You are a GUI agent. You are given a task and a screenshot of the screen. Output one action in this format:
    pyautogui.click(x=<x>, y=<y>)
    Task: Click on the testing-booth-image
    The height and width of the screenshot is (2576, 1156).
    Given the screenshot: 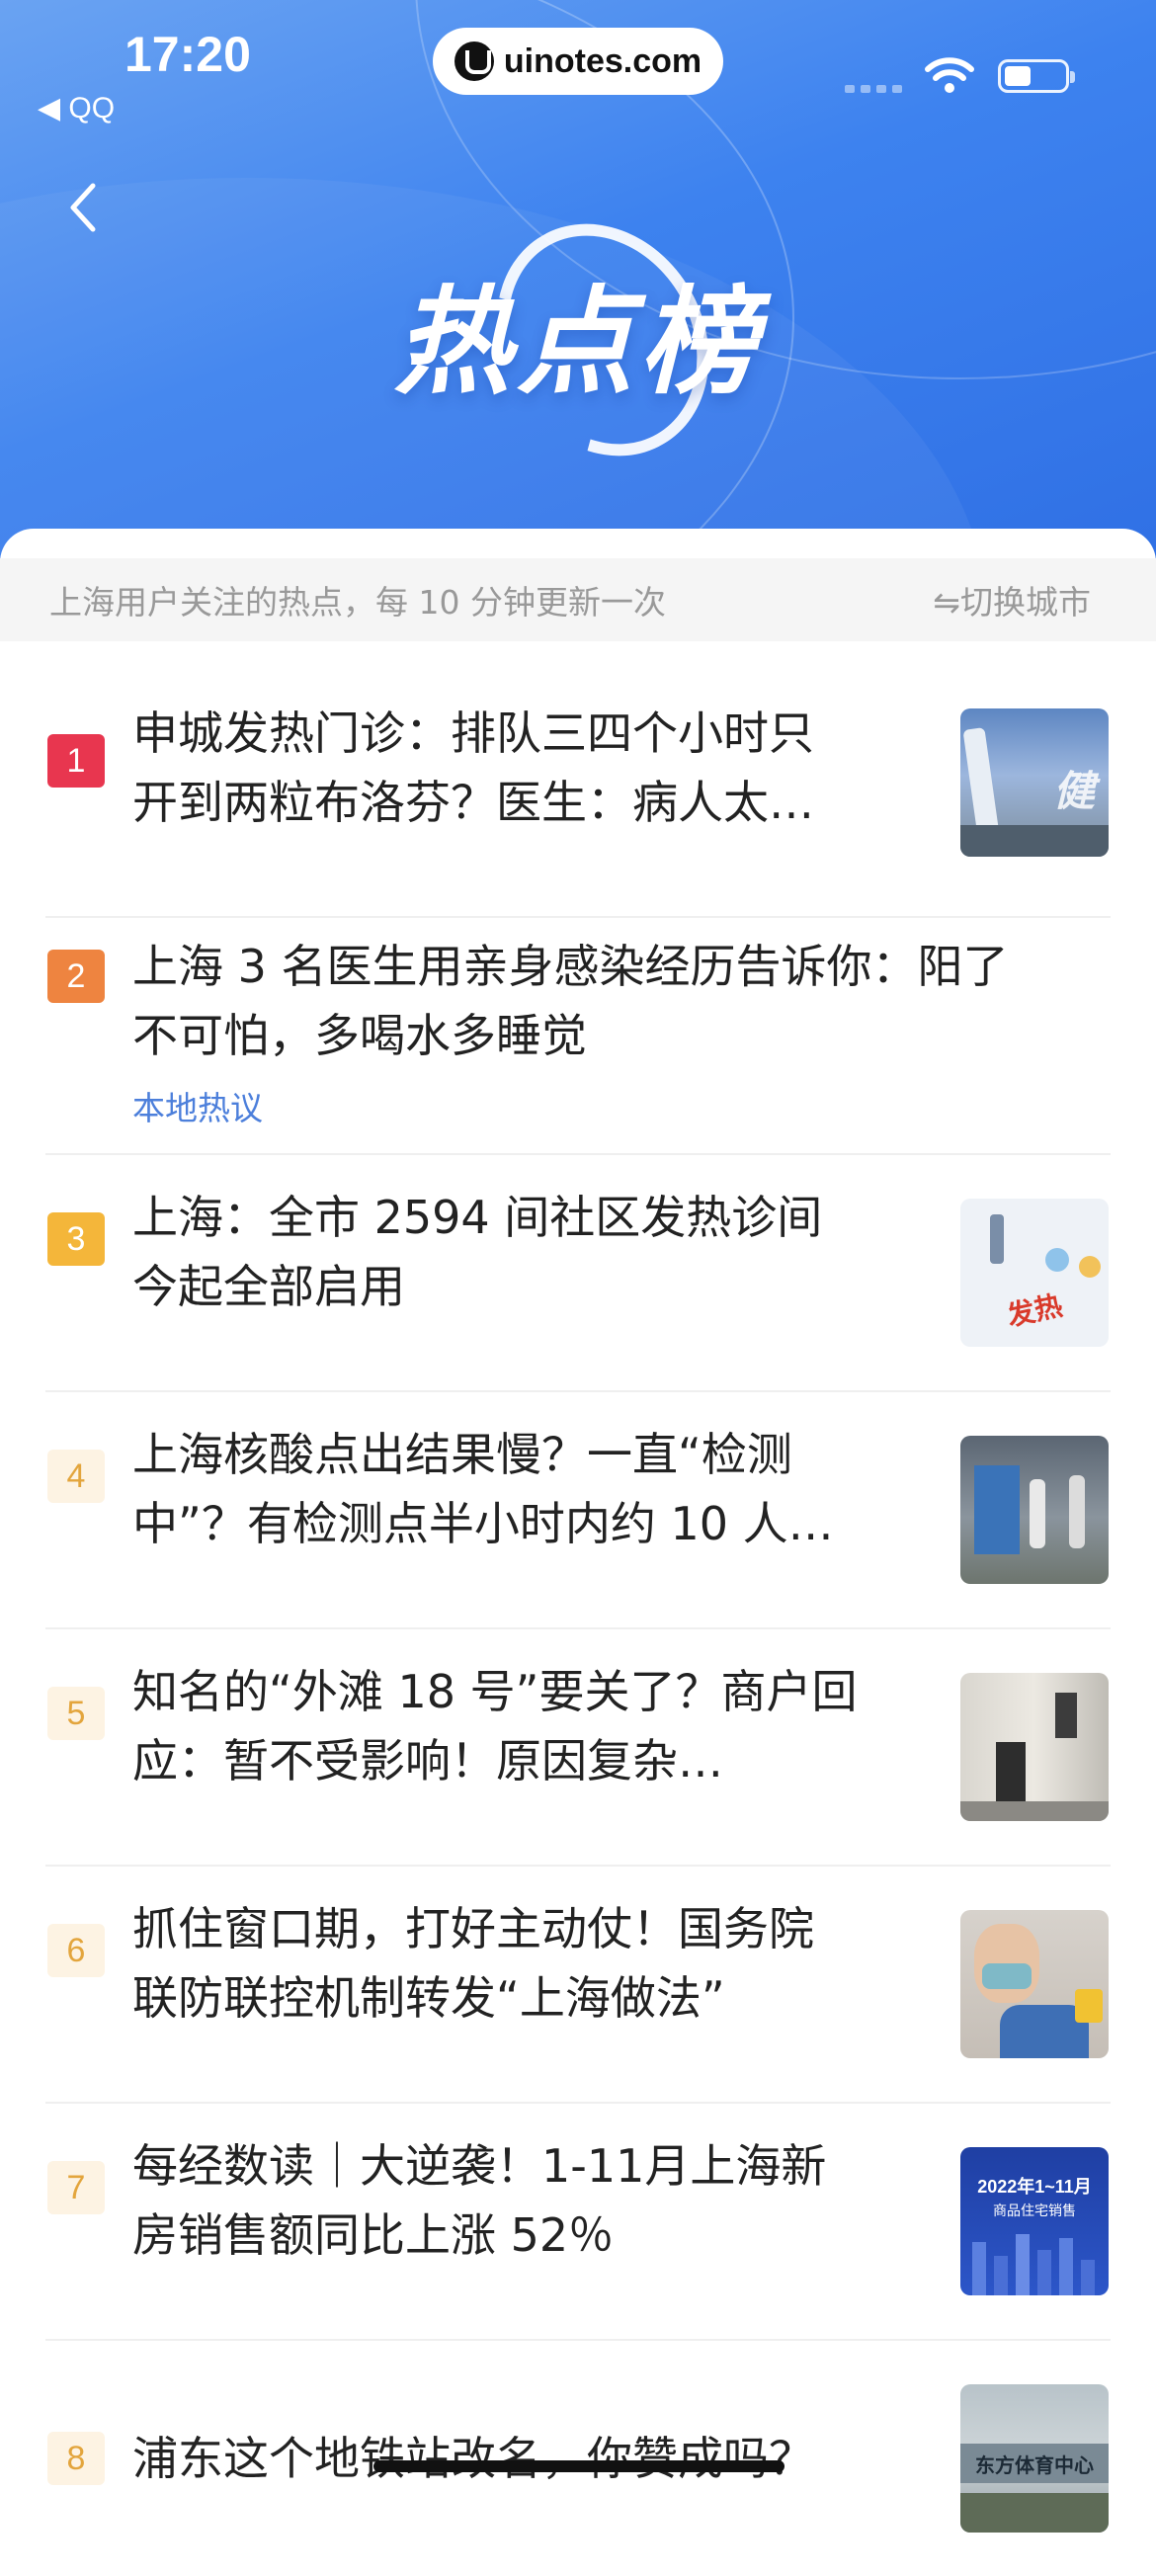 What is the action you would take?
    pyautogui.click(x=1034, y=1510)
    